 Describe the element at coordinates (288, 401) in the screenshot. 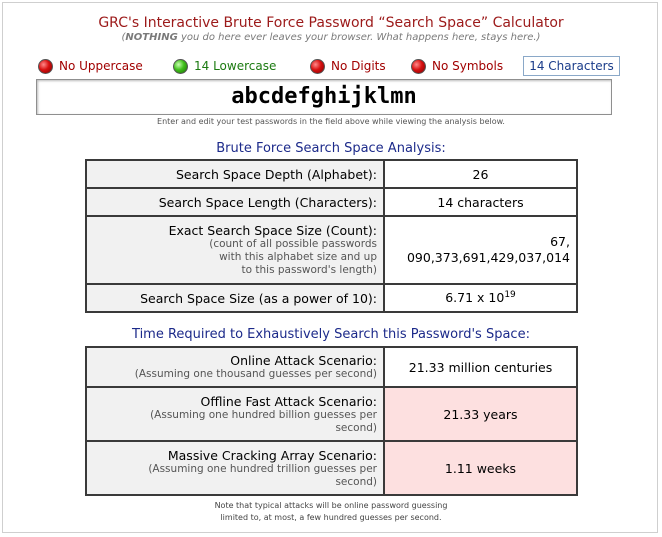

I see `offline-label: Offline Fast Attack Scenario:` at that location.